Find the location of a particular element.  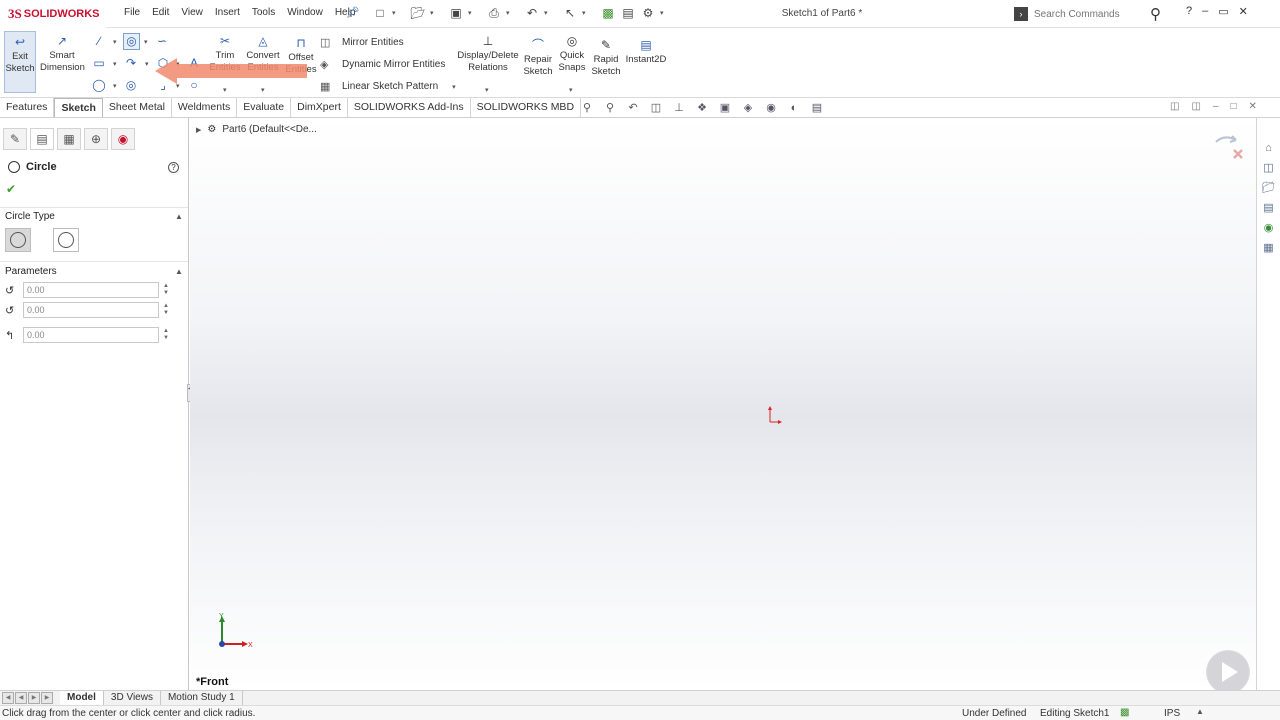

appearances-icon: ◉ is located at coordinates (1269, 228).